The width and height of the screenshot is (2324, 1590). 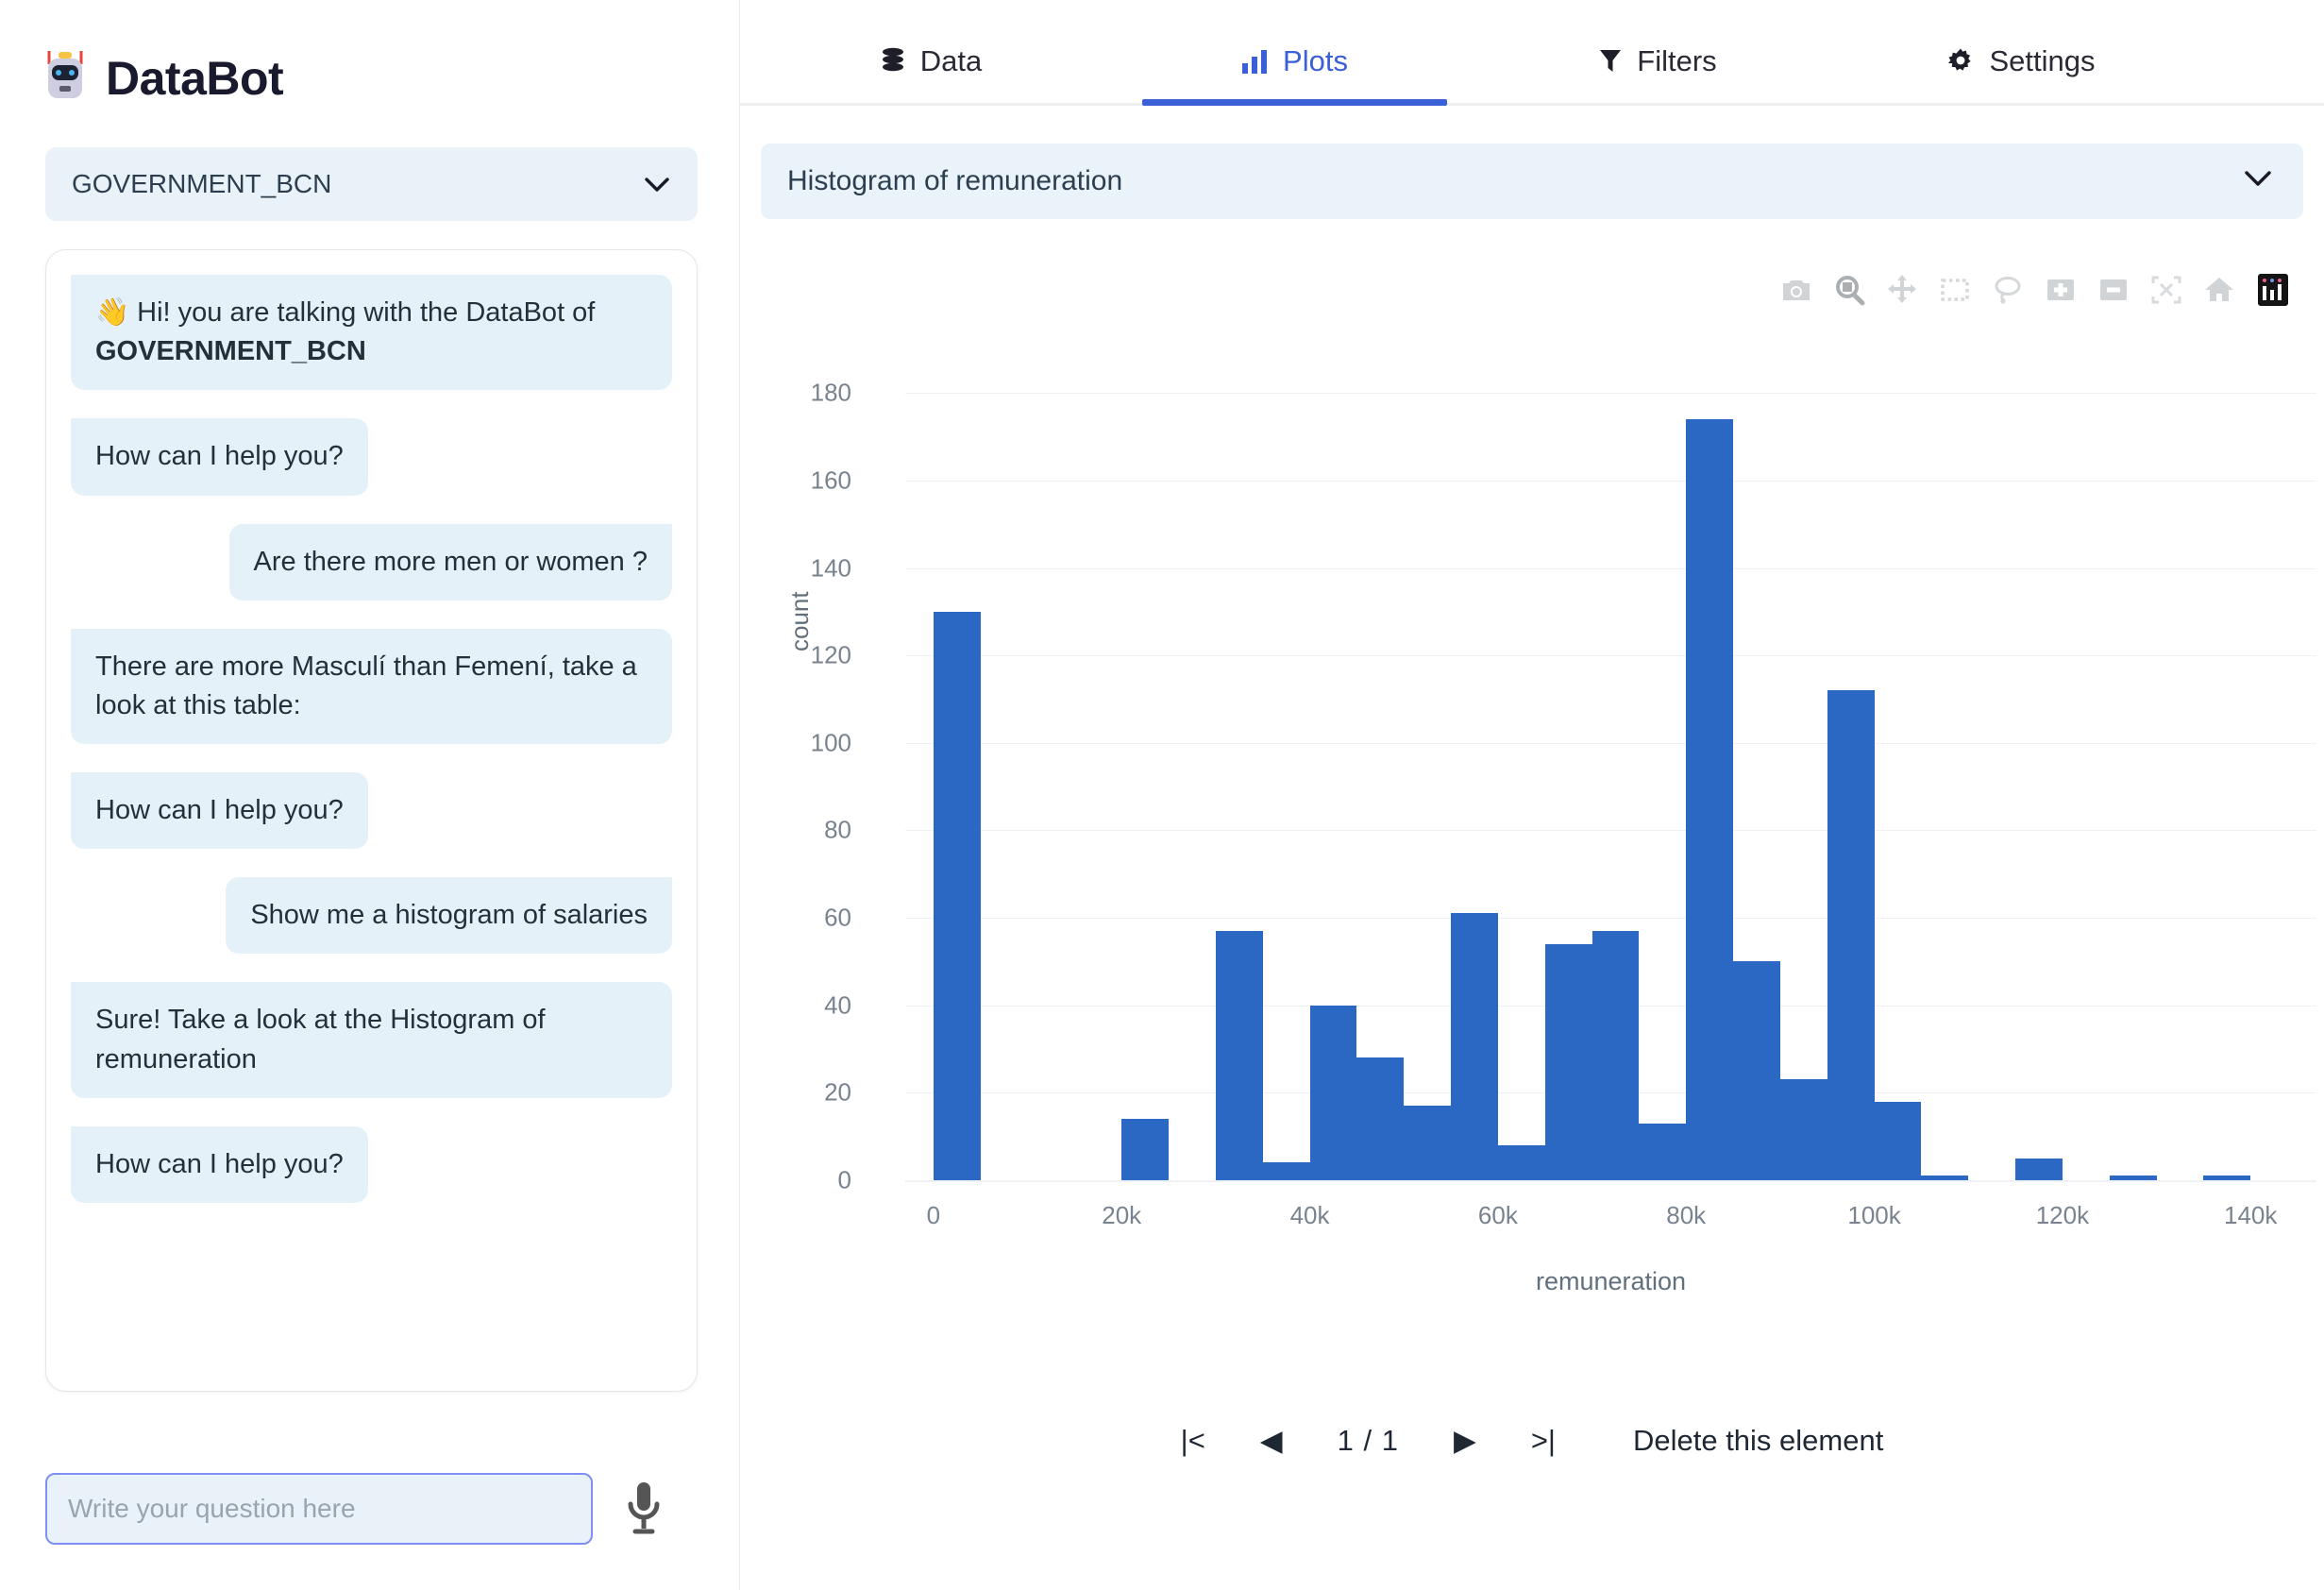 I want to click on chat-composer, so click(x=355, y=1509).